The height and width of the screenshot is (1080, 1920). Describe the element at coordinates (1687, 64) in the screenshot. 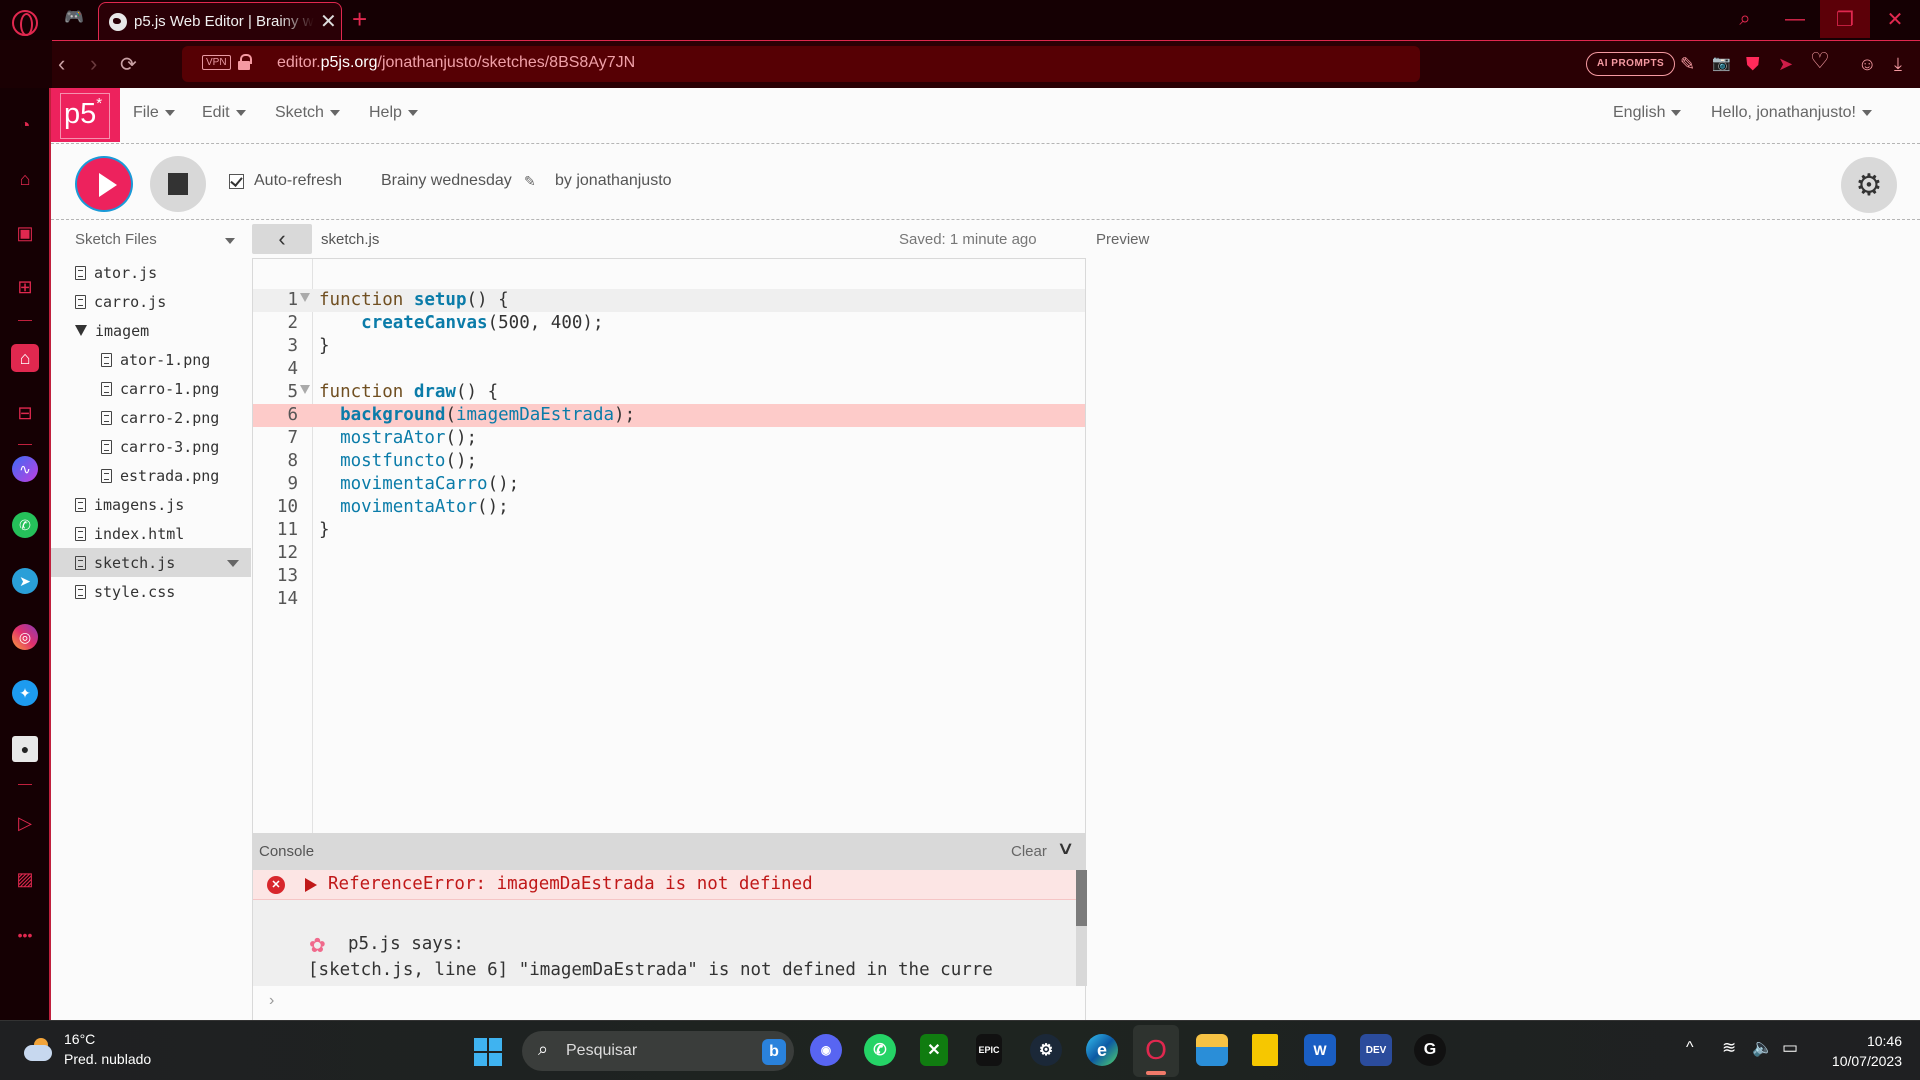

I see `snapshot-icon: ✎` at that location.